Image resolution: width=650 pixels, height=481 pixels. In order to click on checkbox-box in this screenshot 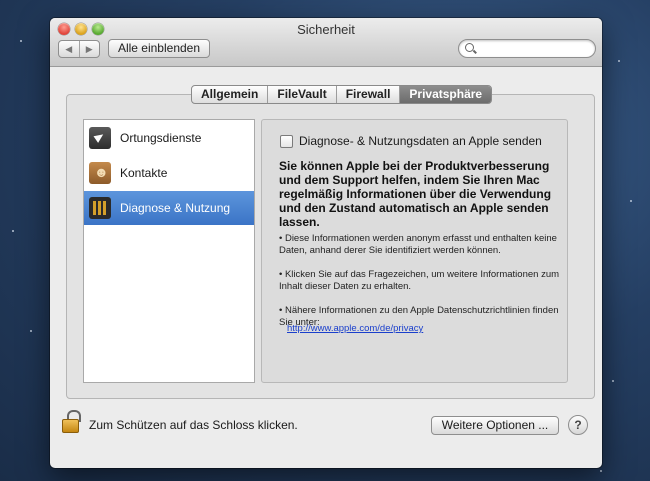, I will do `click(286, 141)`.